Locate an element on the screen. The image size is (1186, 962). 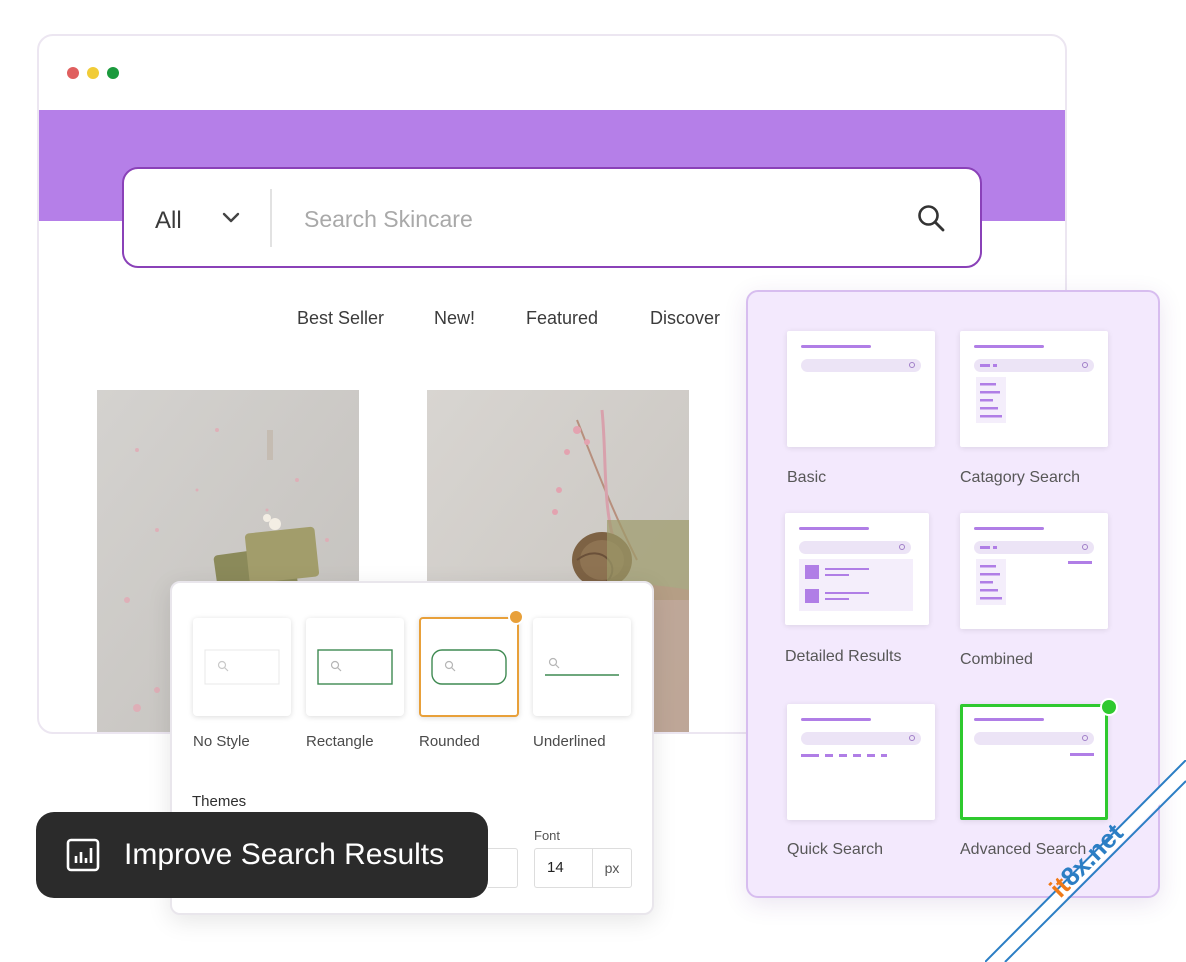
search-input is located at coordinates (584, 219).